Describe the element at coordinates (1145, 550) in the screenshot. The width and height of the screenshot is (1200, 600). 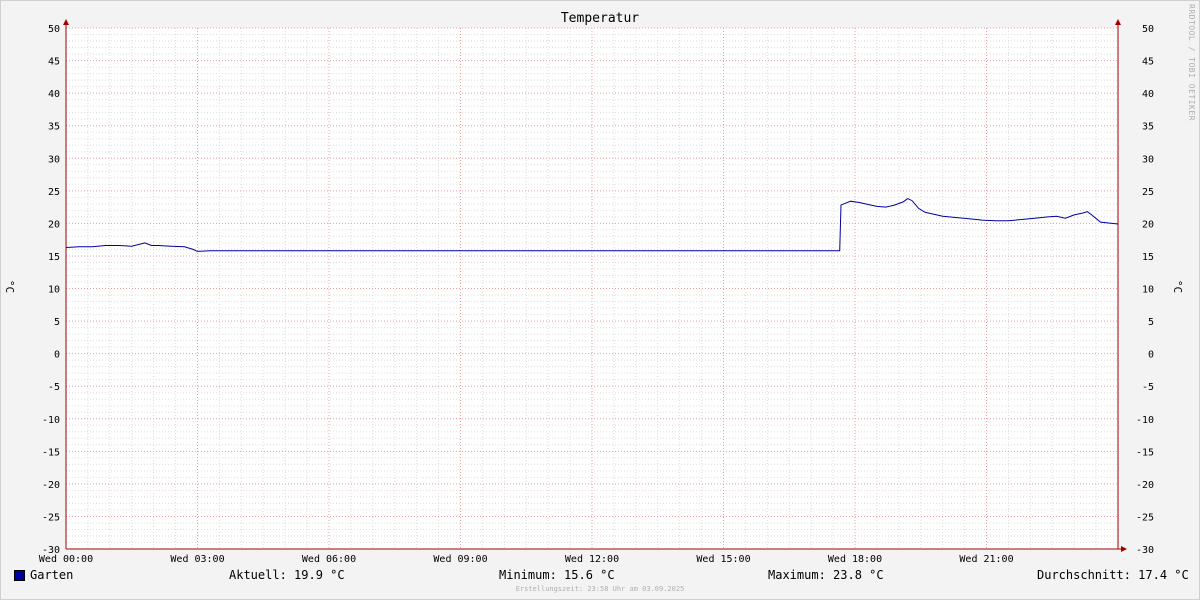
I see `y-tick-label-right: -30` at that location.